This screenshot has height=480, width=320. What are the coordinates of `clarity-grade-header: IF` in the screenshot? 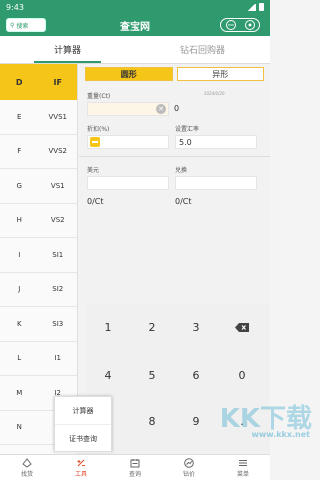 It's located at (58, 82).